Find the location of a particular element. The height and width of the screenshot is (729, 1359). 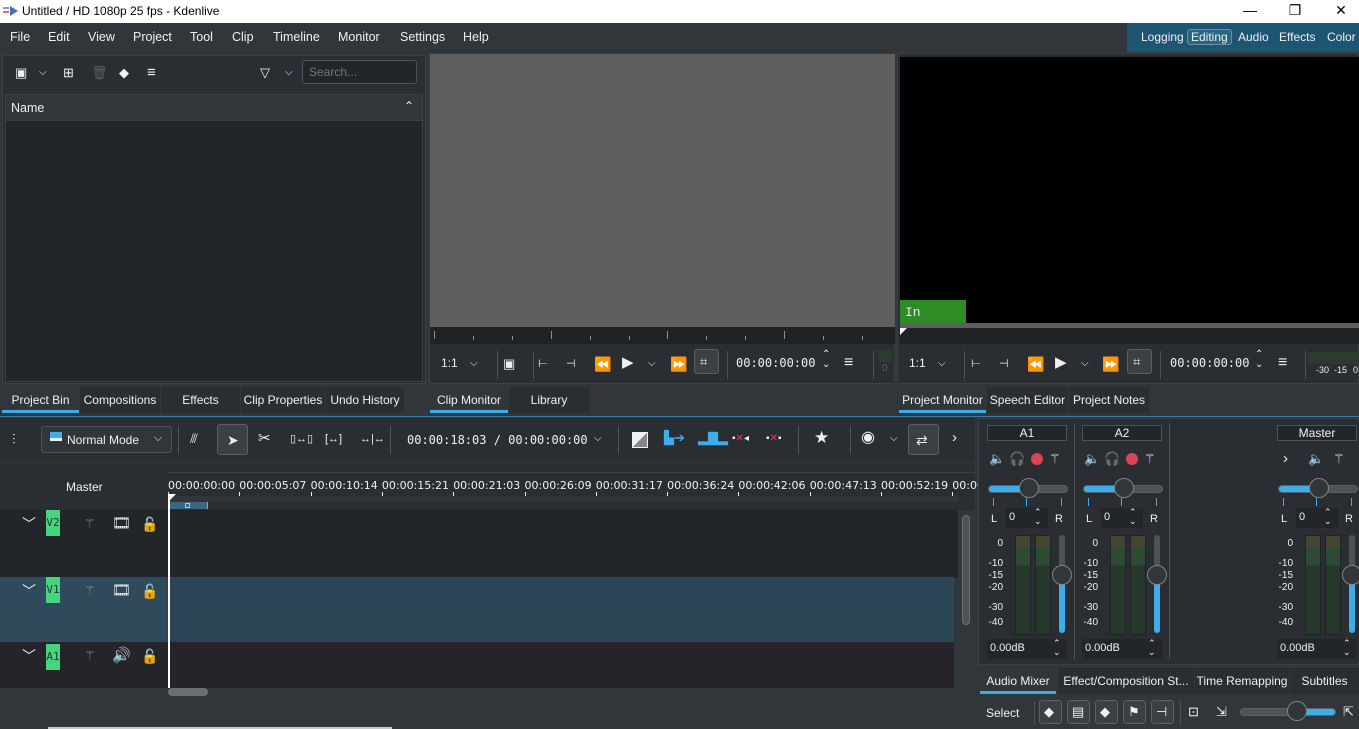

tab-time-remapping: Time Remapping is located at coordinates (1242, 681).